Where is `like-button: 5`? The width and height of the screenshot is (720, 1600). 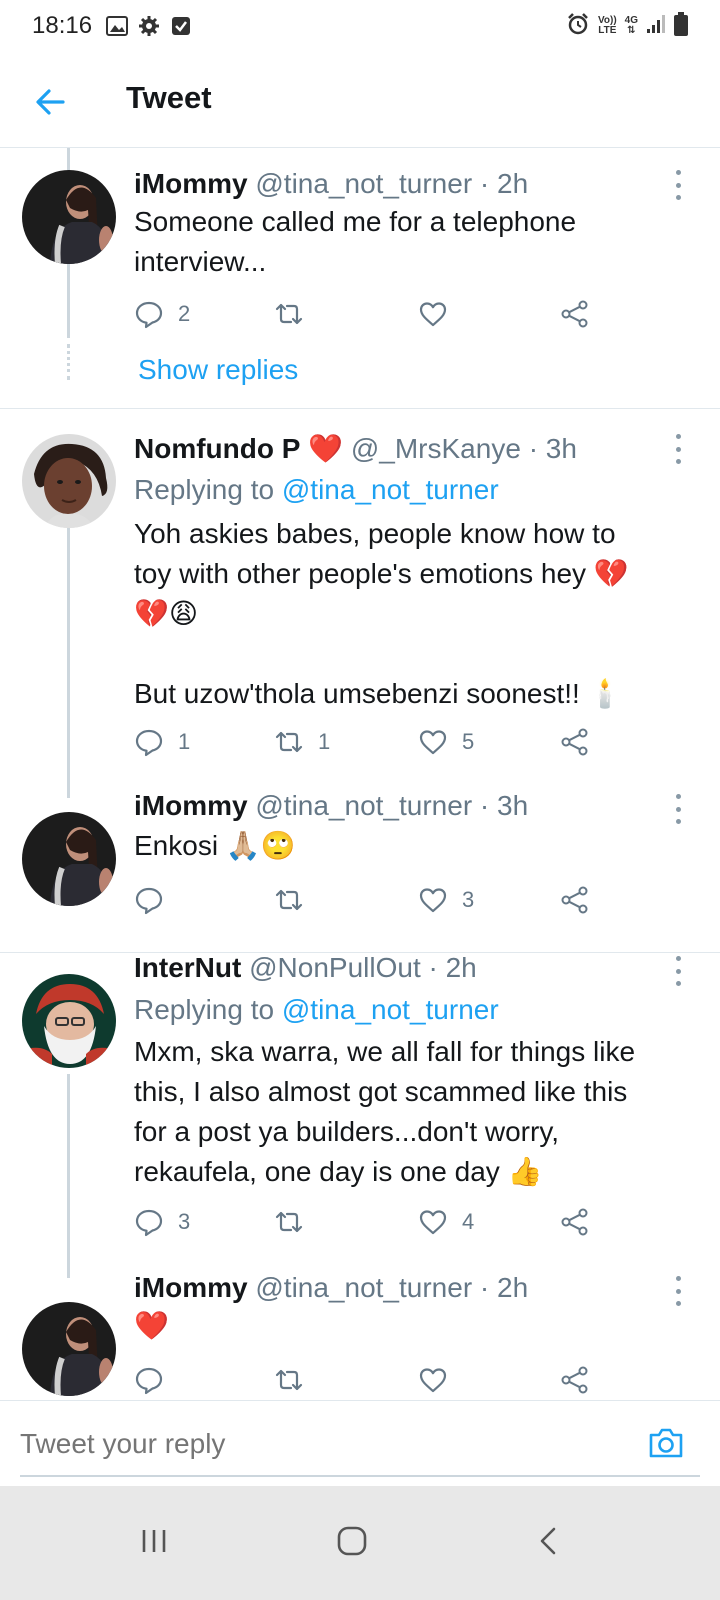
like-button: 5 is located at coordinates (446, 742).